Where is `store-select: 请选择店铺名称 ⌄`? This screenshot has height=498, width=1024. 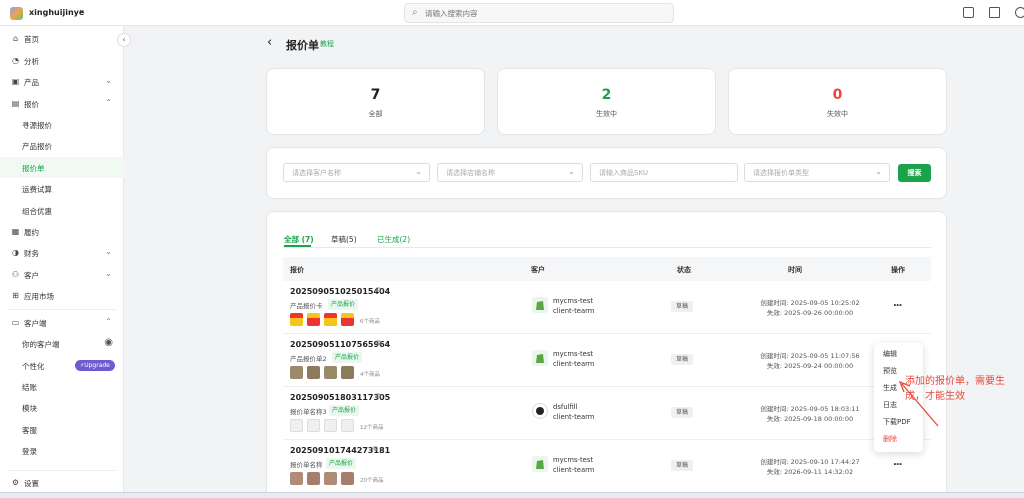 store-select: 请选择店铺名称 ⌄ is located at coordinates (510, 172).